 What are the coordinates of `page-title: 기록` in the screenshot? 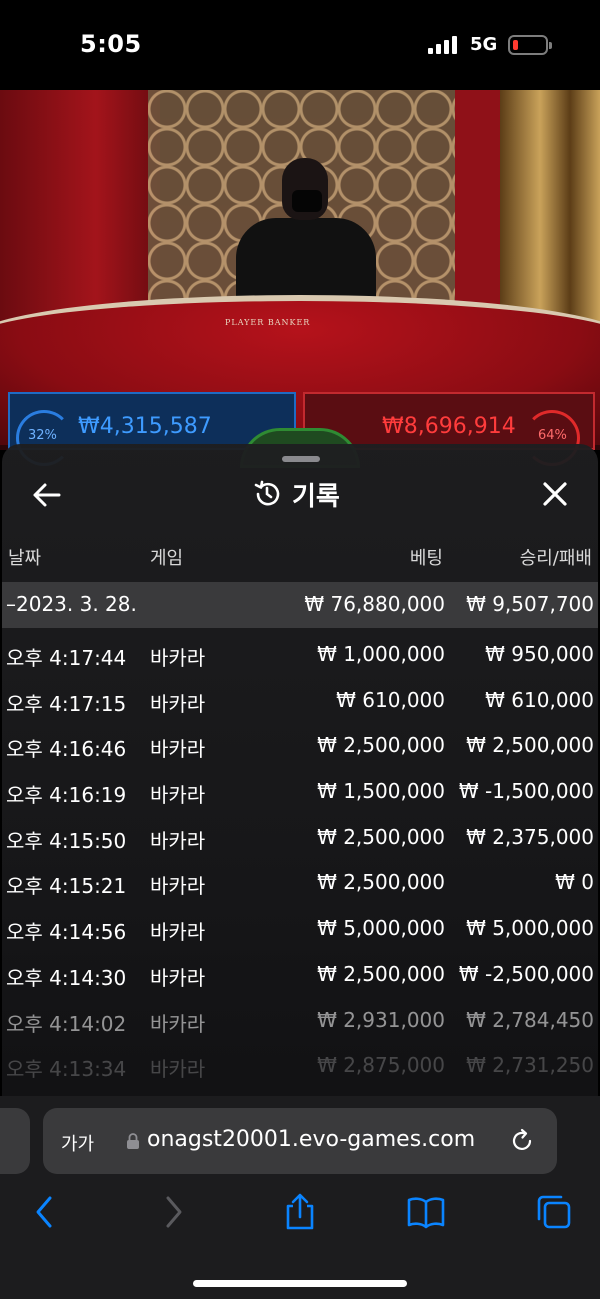 It's located at (316, 496).